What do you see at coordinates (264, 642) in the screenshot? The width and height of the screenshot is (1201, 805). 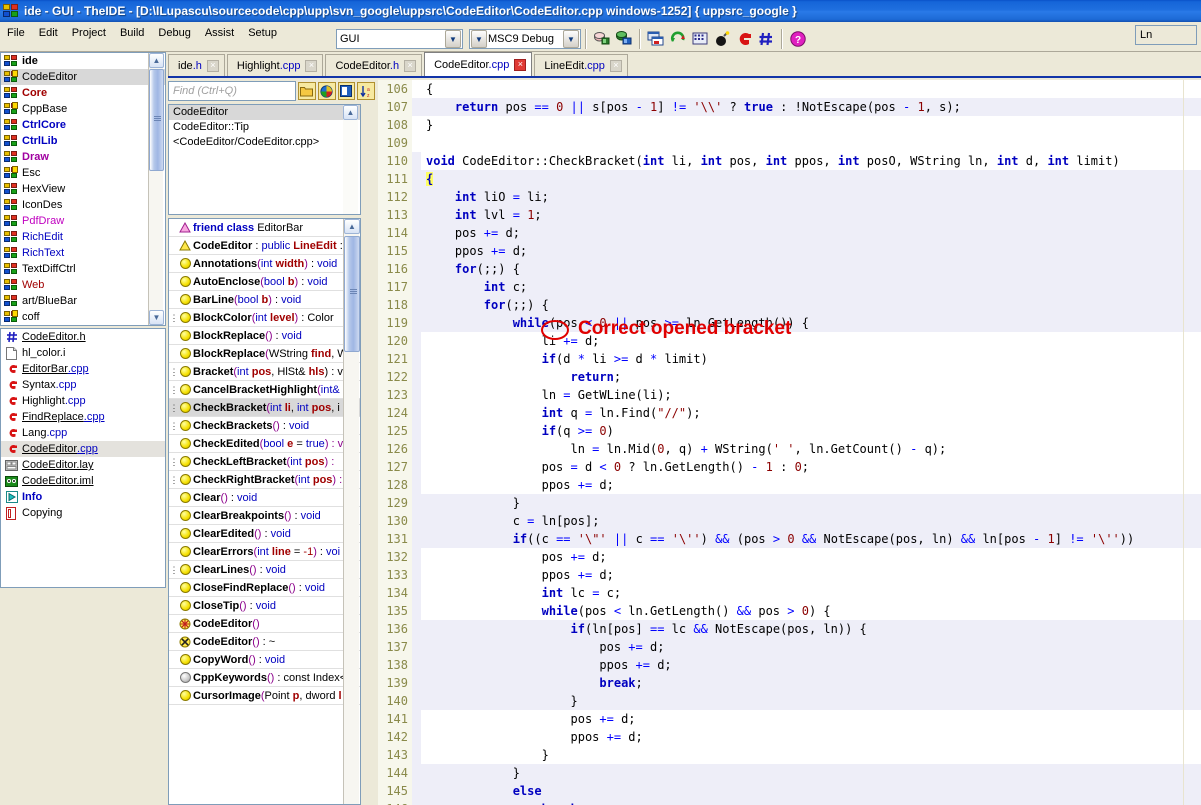 I see `function-item-codeeditor: CodeEditor() : ~` at bounding box center [264, 642].